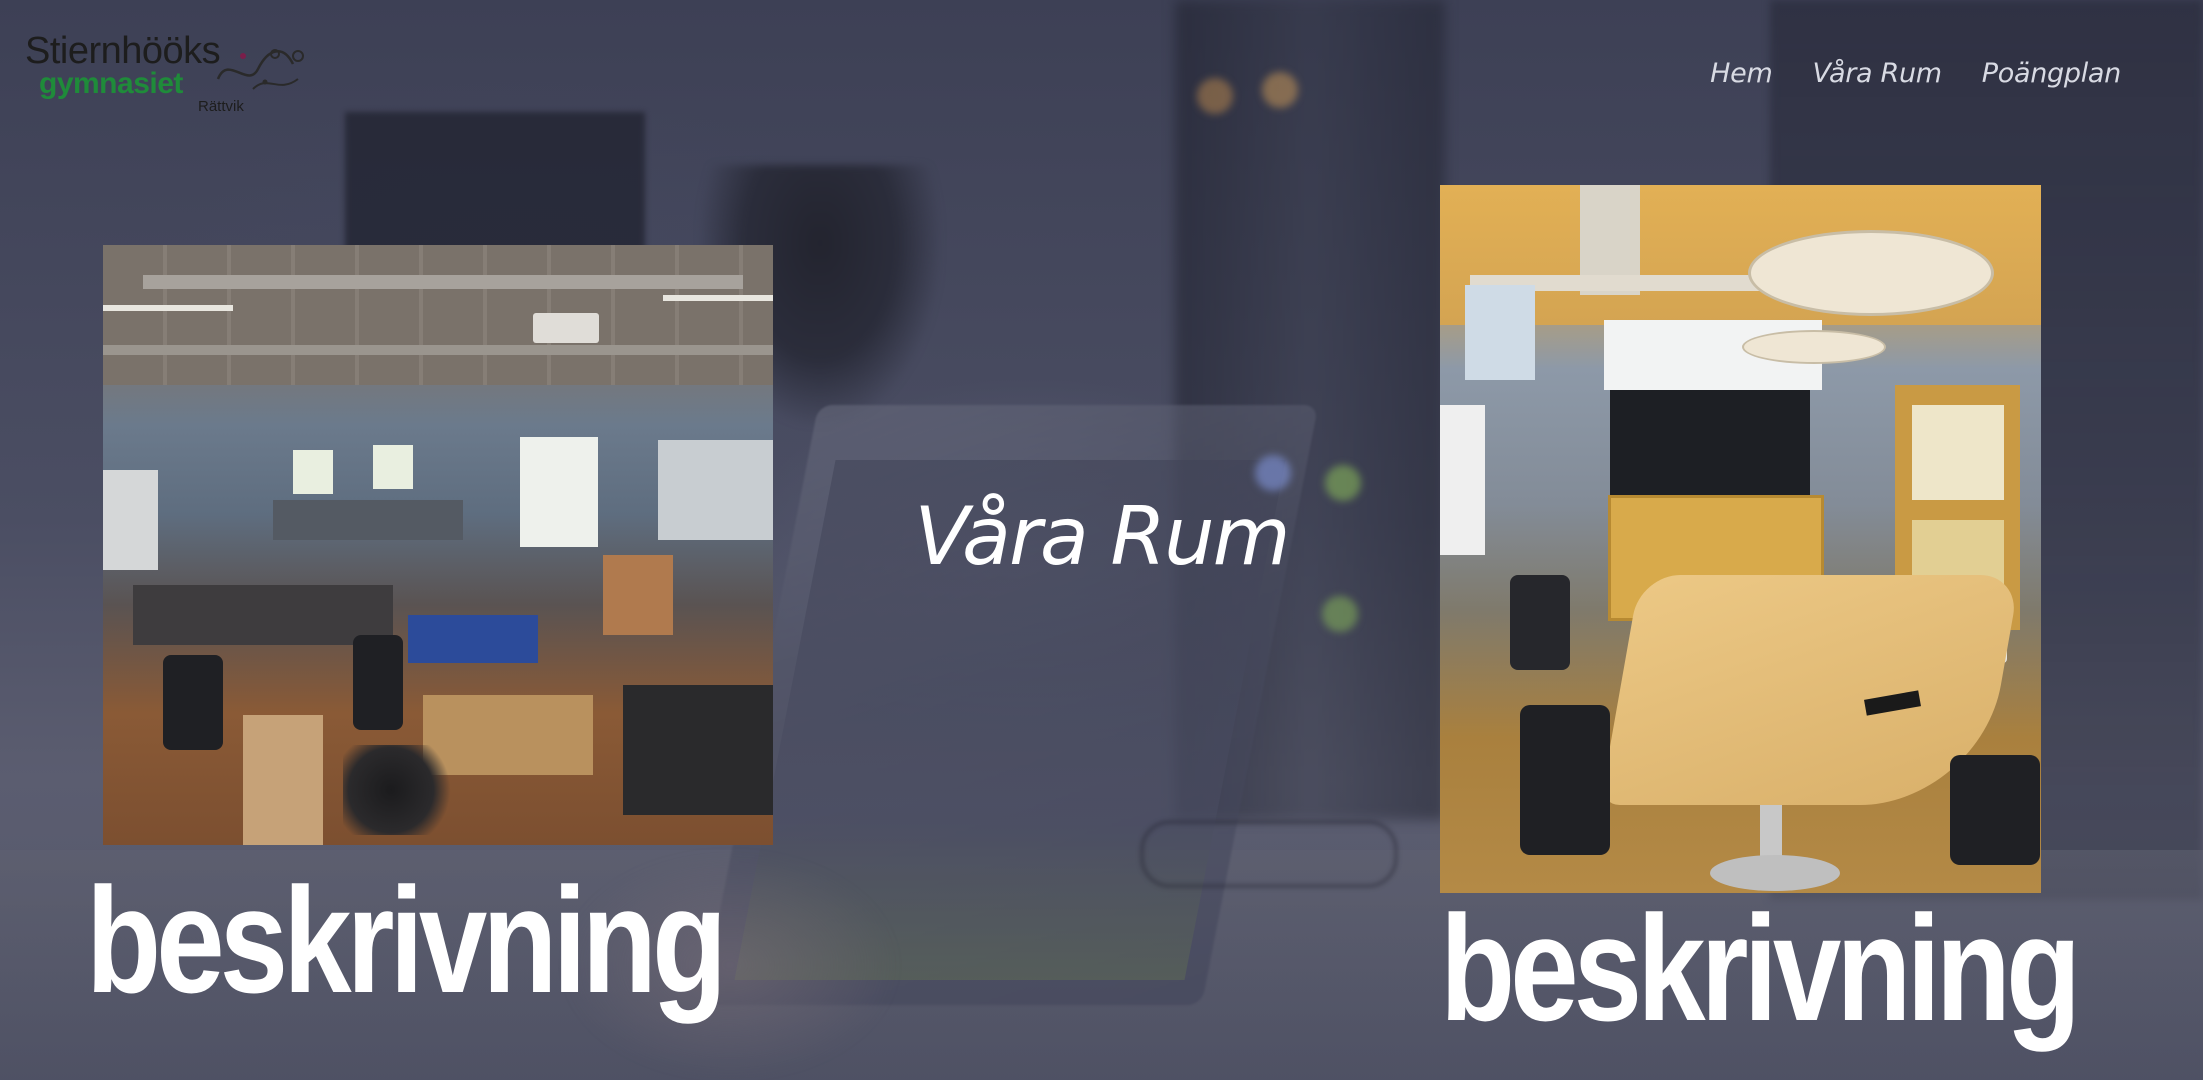  I want to click on nav-link-poangplan: Poängplan, so click(2052, 73).